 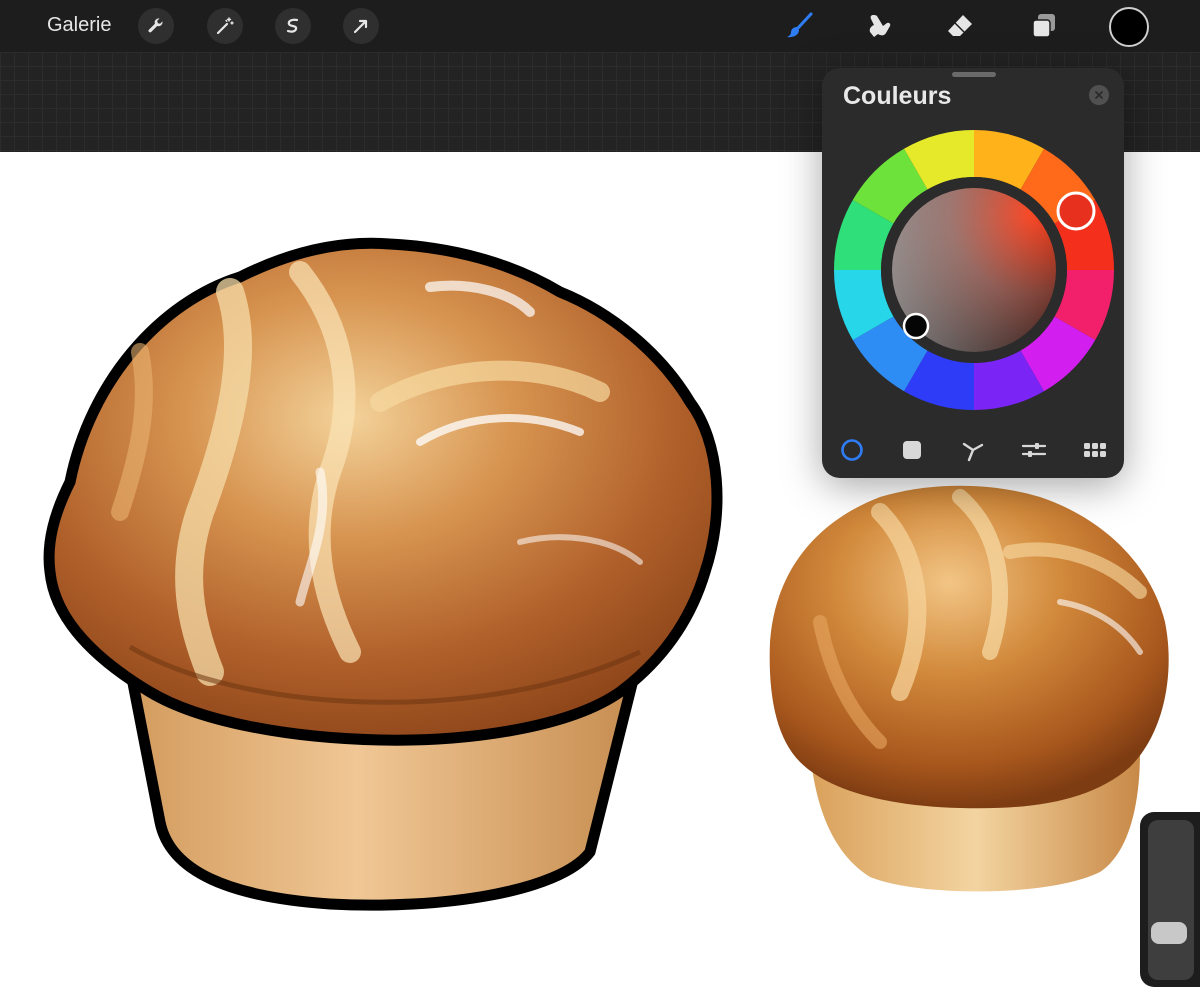 What do you see at coordinates (361, 26) in the screenshot?
I see `transform-arrow-icon` at bounding box center [361, 26].